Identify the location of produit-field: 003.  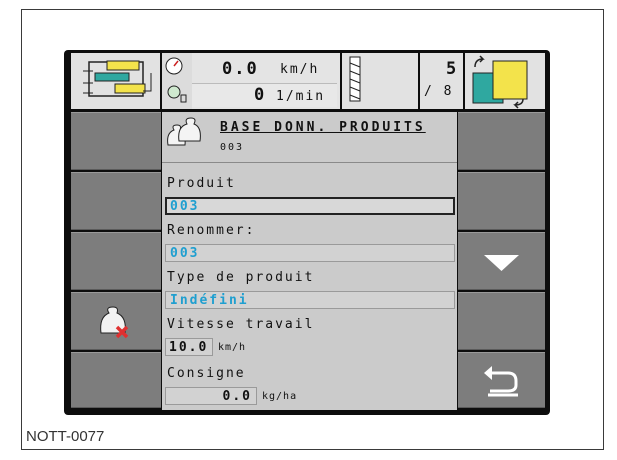
(310, 206).